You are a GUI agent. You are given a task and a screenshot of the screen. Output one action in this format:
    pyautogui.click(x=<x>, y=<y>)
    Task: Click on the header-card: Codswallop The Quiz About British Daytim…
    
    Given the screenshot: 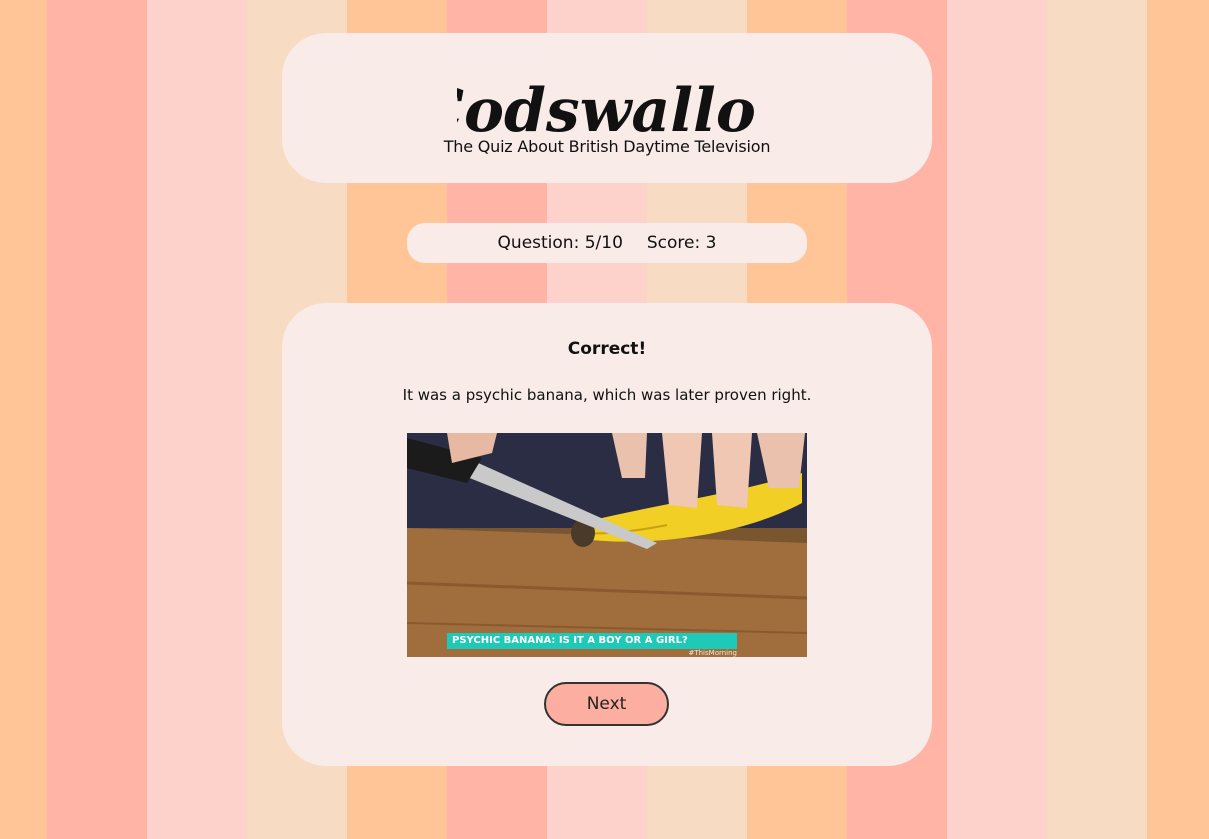 What is the action you would take?
    pyautogui.click(x=607, y=108)
    